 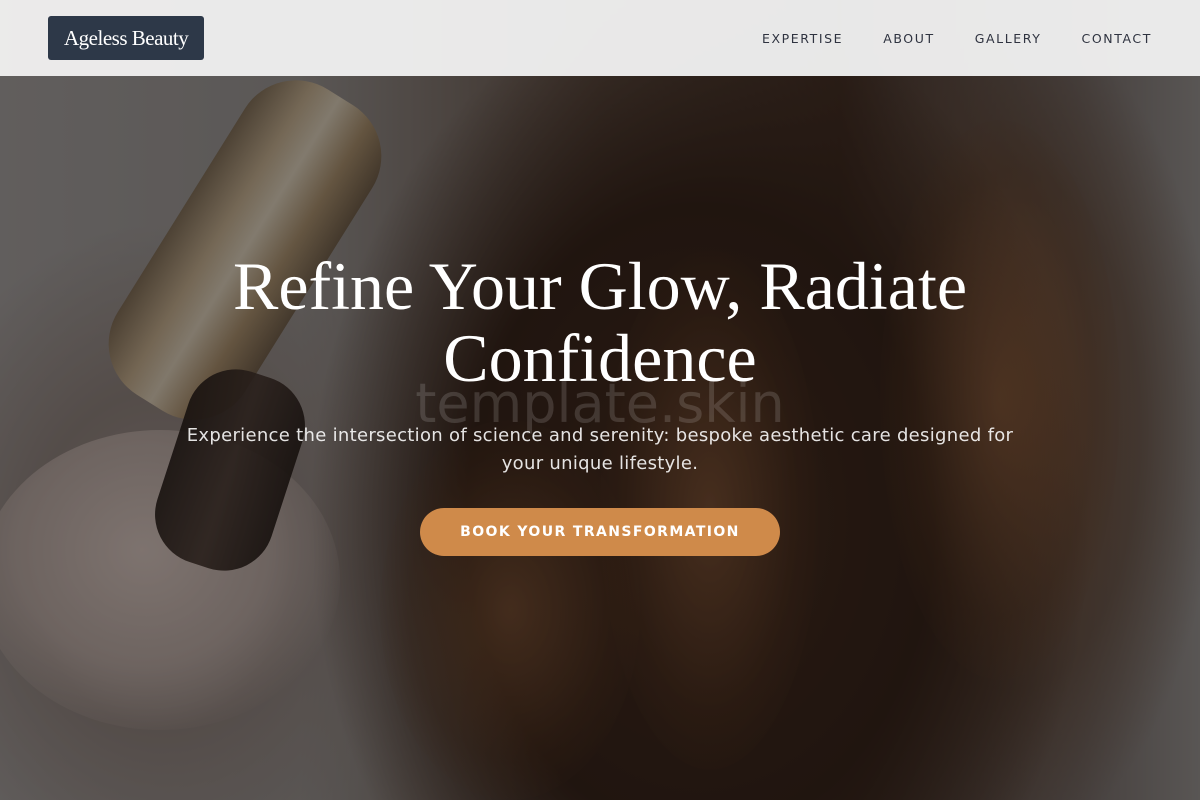 What do you see at coordinates (802, 38) in the screenshot?
I see `nav-item-expertise: EXPERTISE` at bounding box center [802, 38].